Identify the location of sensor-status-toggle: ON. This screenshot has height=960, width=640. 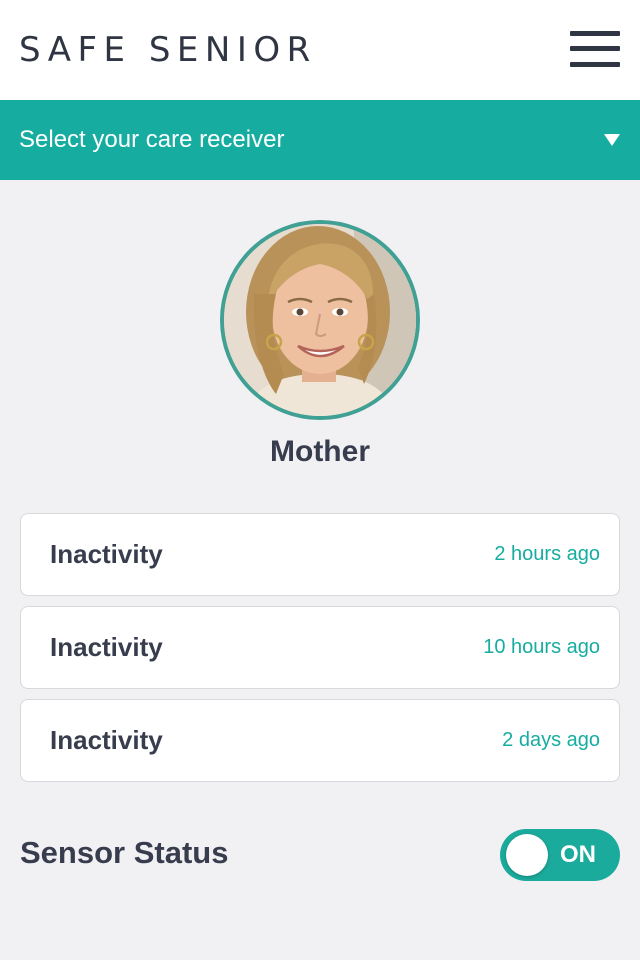
(560, 855).